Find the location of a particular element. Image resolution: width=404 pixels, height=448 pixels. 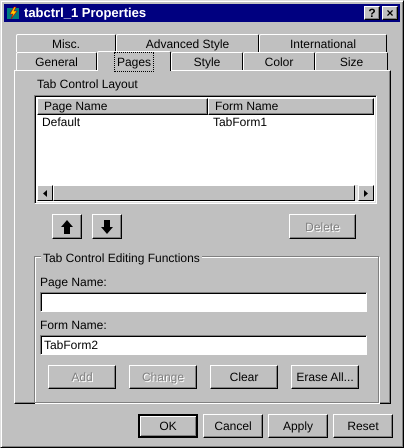

scroll-right-button is located at coordinates (366, 193).